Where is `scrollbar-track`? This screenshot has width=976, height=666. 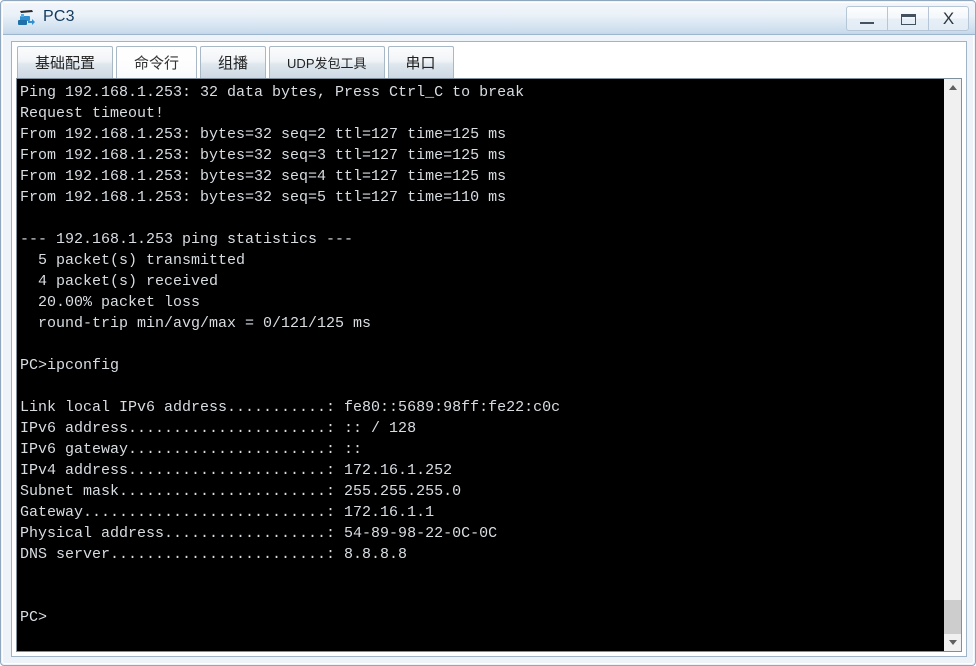 scrollbar-track is located at coordinates (952, 365).